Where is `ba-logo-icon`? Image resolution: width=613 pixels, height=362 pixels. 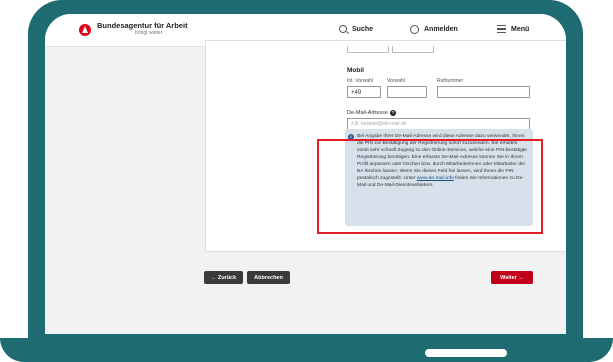
ba-logo-icon is located at coordinates (85, 30).